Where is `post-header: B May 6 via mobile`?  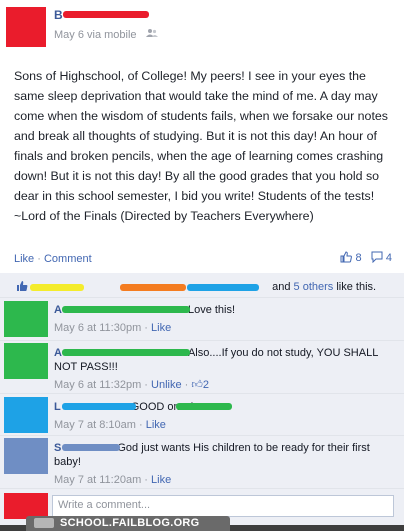 post-header: B May 6 via mobile is located at coordinates (202, 26).